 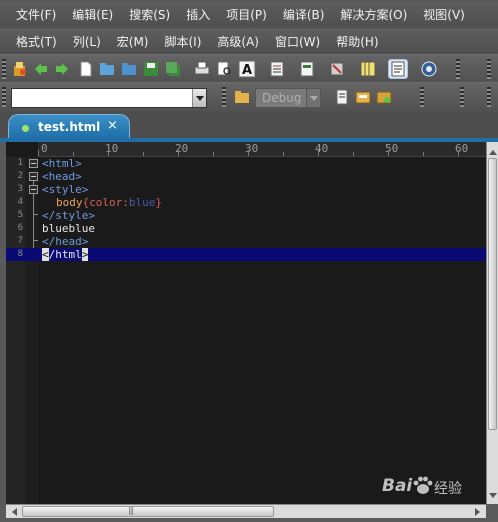 What do you see at coordinates (20, 202) in the screenshot?
I see `line-number: 4` at bounding box center [20, 202].